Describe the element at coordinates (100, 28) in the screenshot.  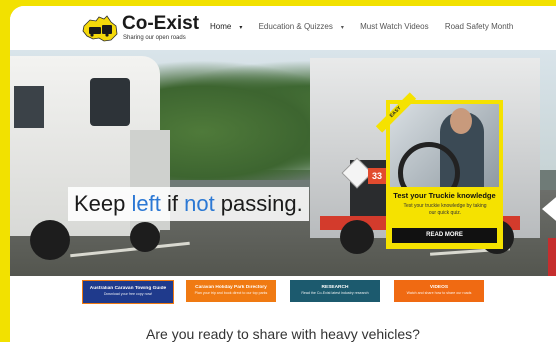
I see `australia-map-icon` at that location.